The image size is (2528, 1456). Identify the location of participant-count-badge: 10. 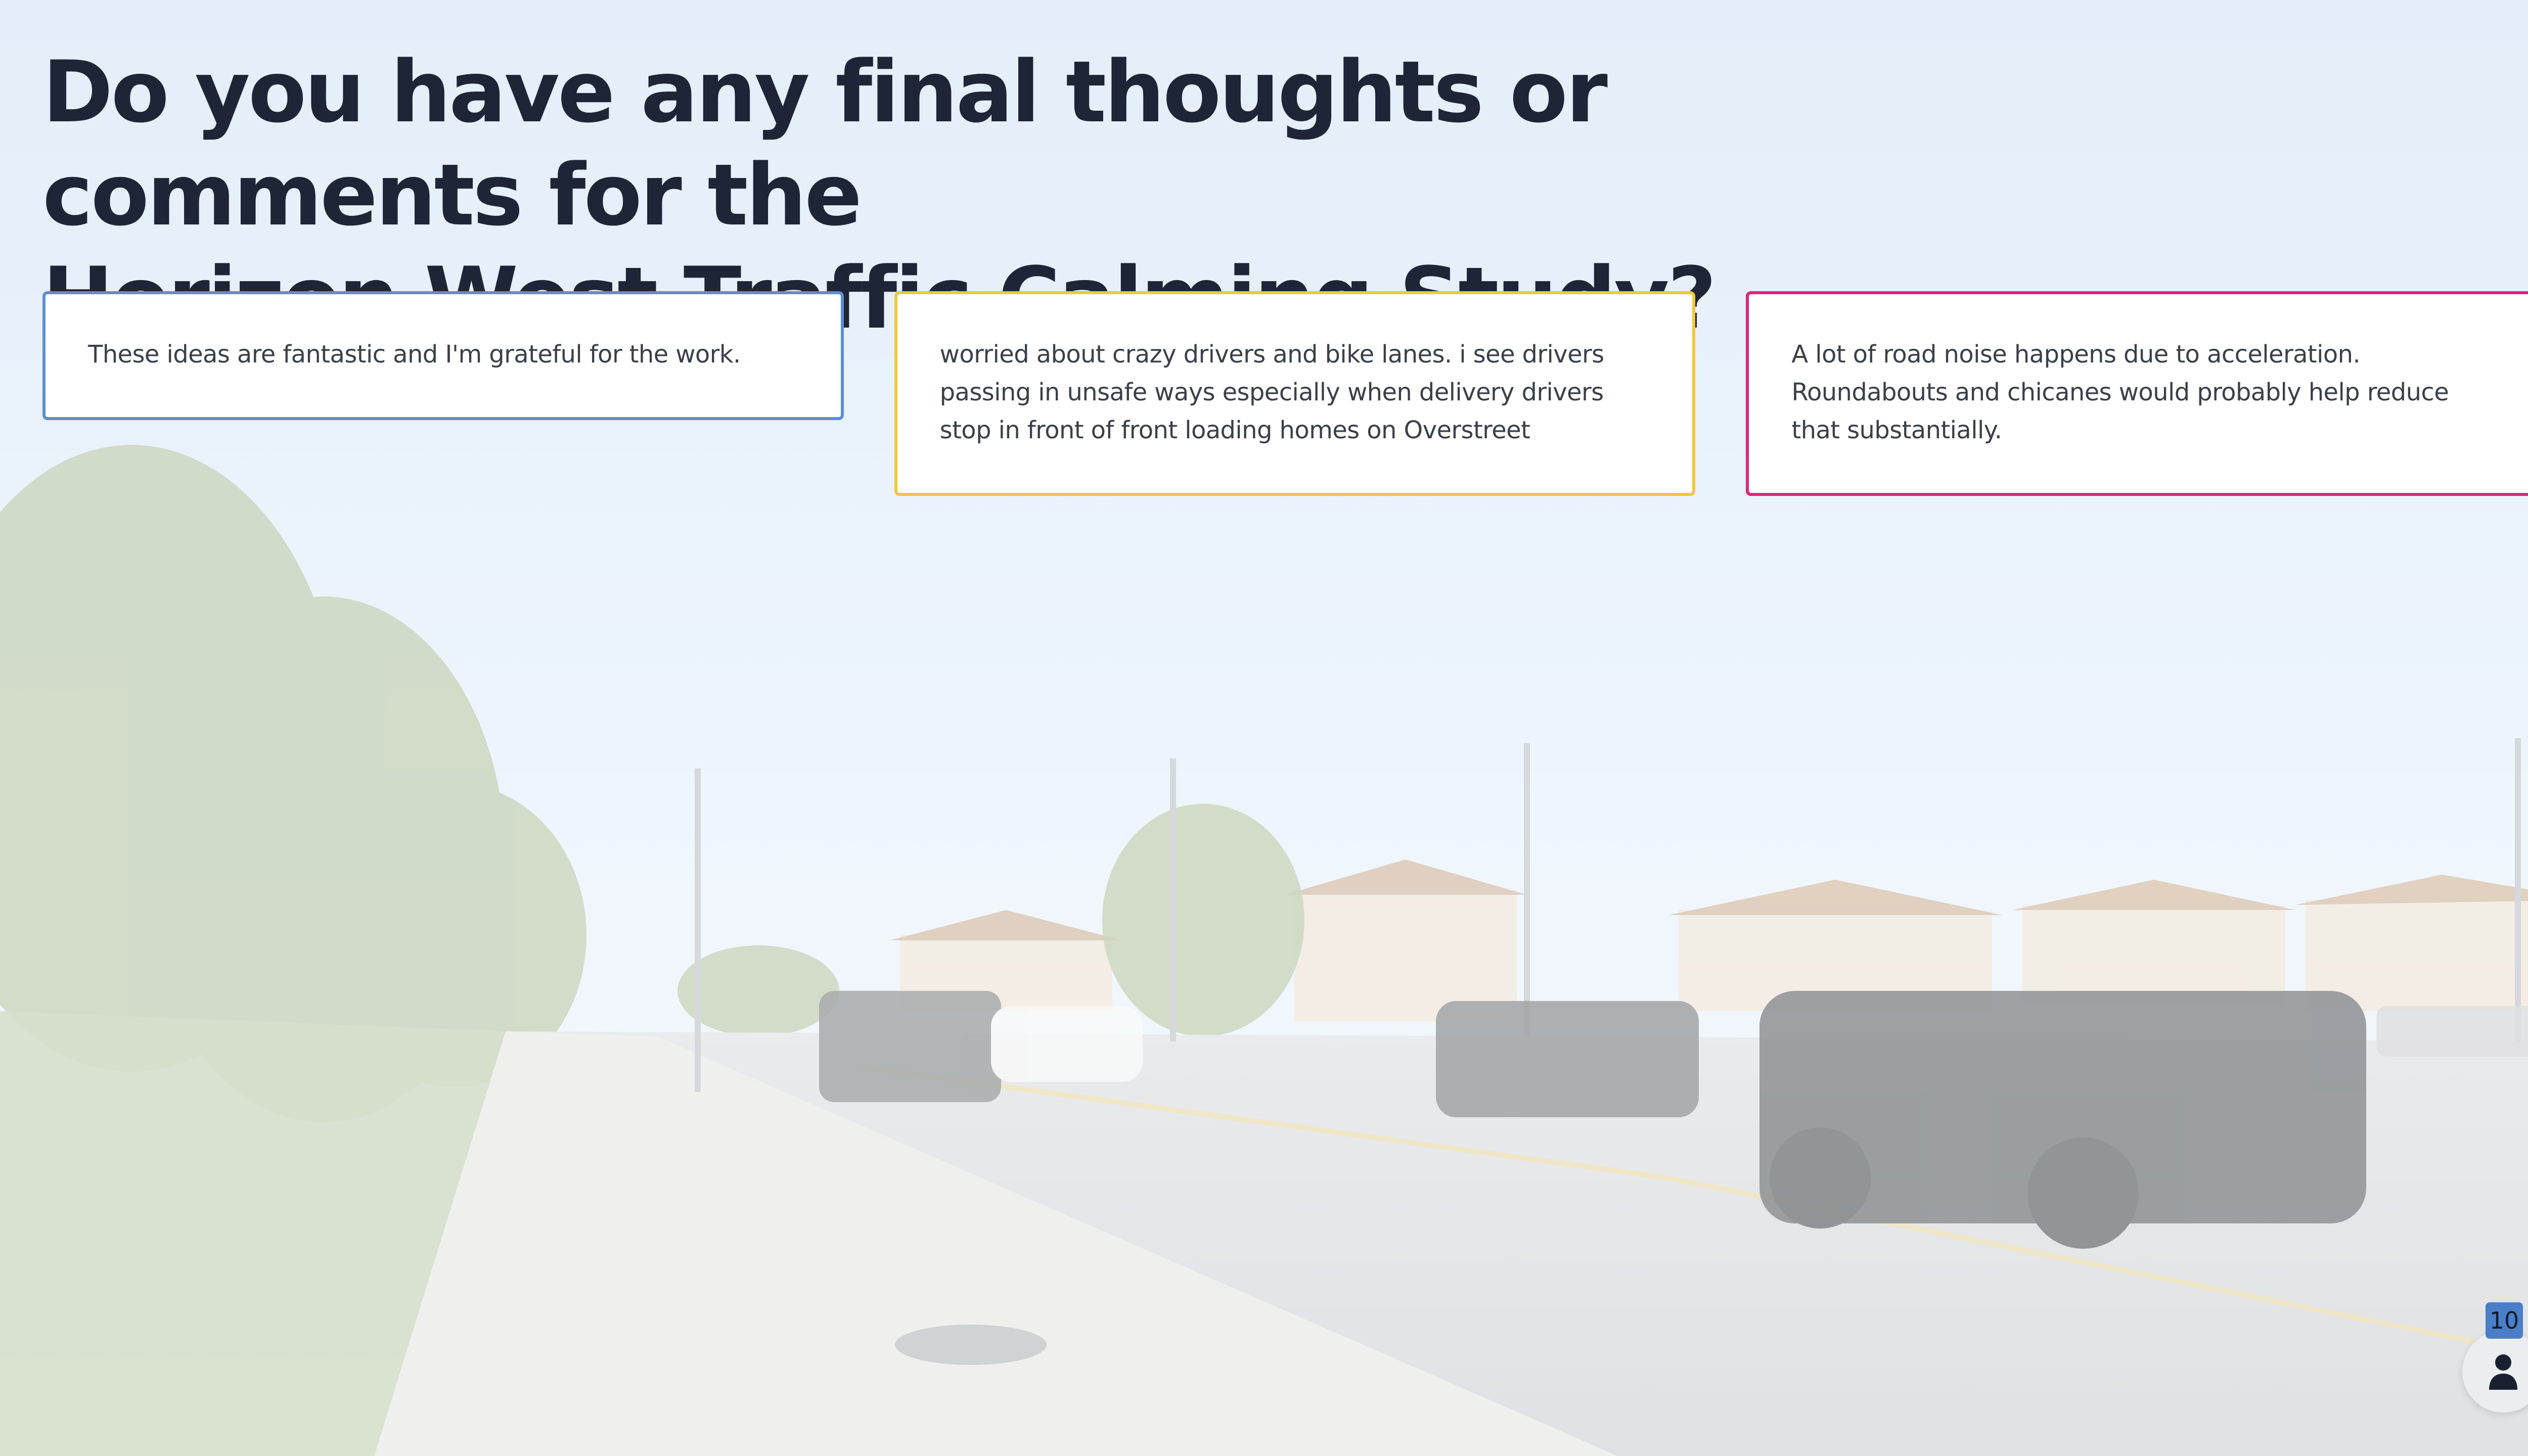
(2505, 1320).